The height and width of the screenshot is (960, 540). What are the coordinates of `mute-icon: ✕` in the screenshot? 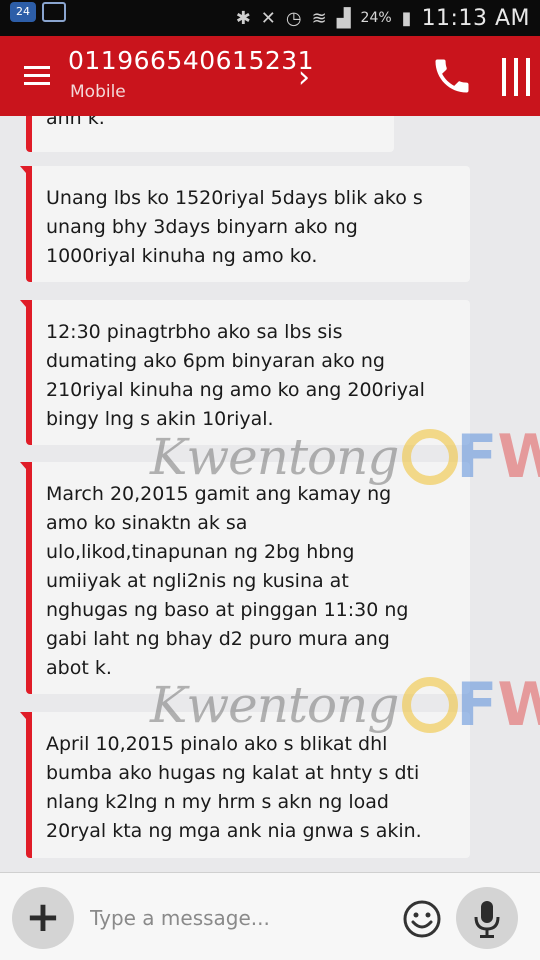 It's located at (268, 18).